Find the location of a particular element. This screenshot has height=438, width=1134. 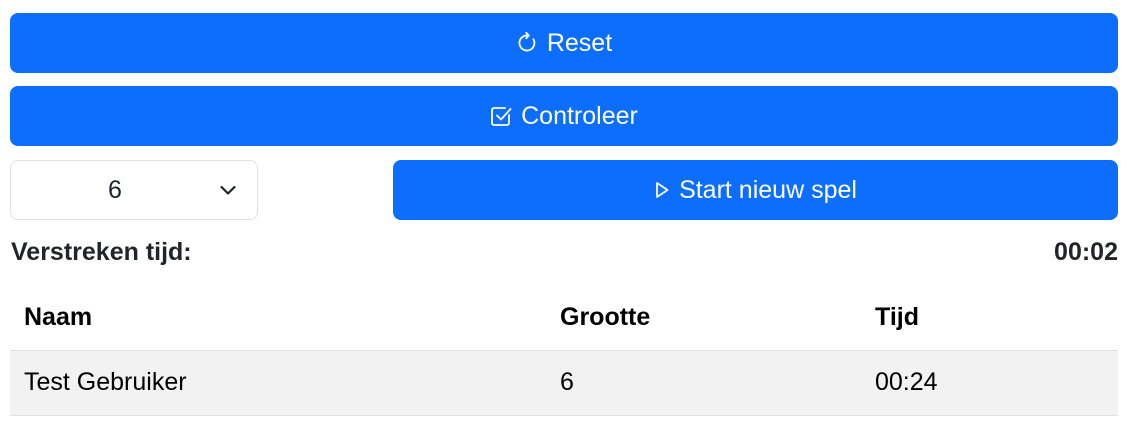

size-select-value: 6 is located at coordinates (115, 189).